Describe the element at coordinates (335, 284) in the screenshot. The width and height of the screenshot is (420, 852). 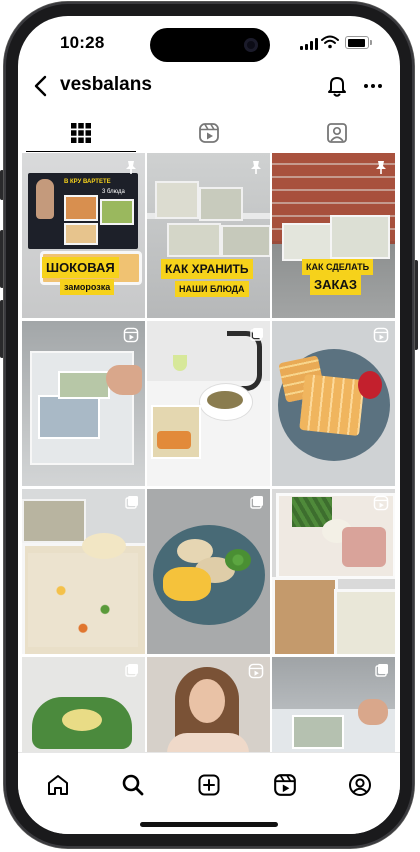
I see `post-banner-subtitle: ЗАКАЗ` at that location.